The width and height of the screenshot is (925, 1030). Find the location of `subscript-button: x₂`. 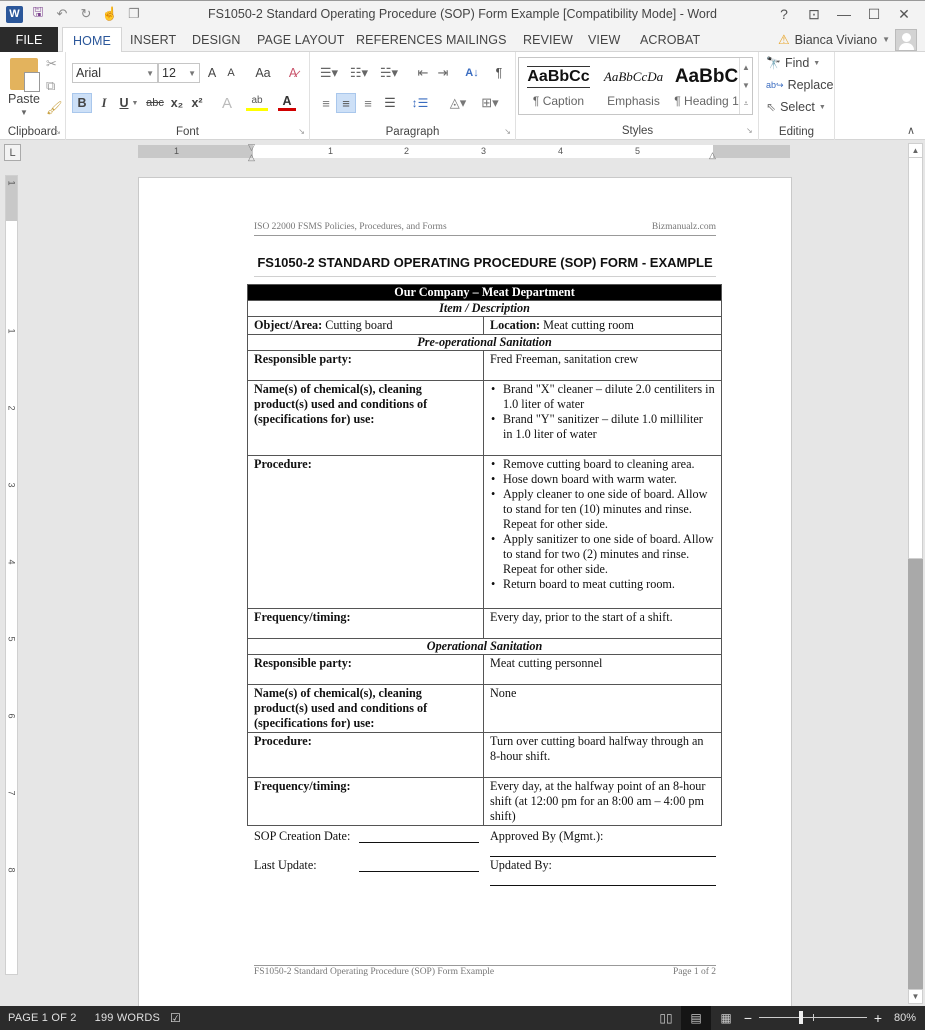

subscript-button: x₂ is located at coordinates (177, 103).